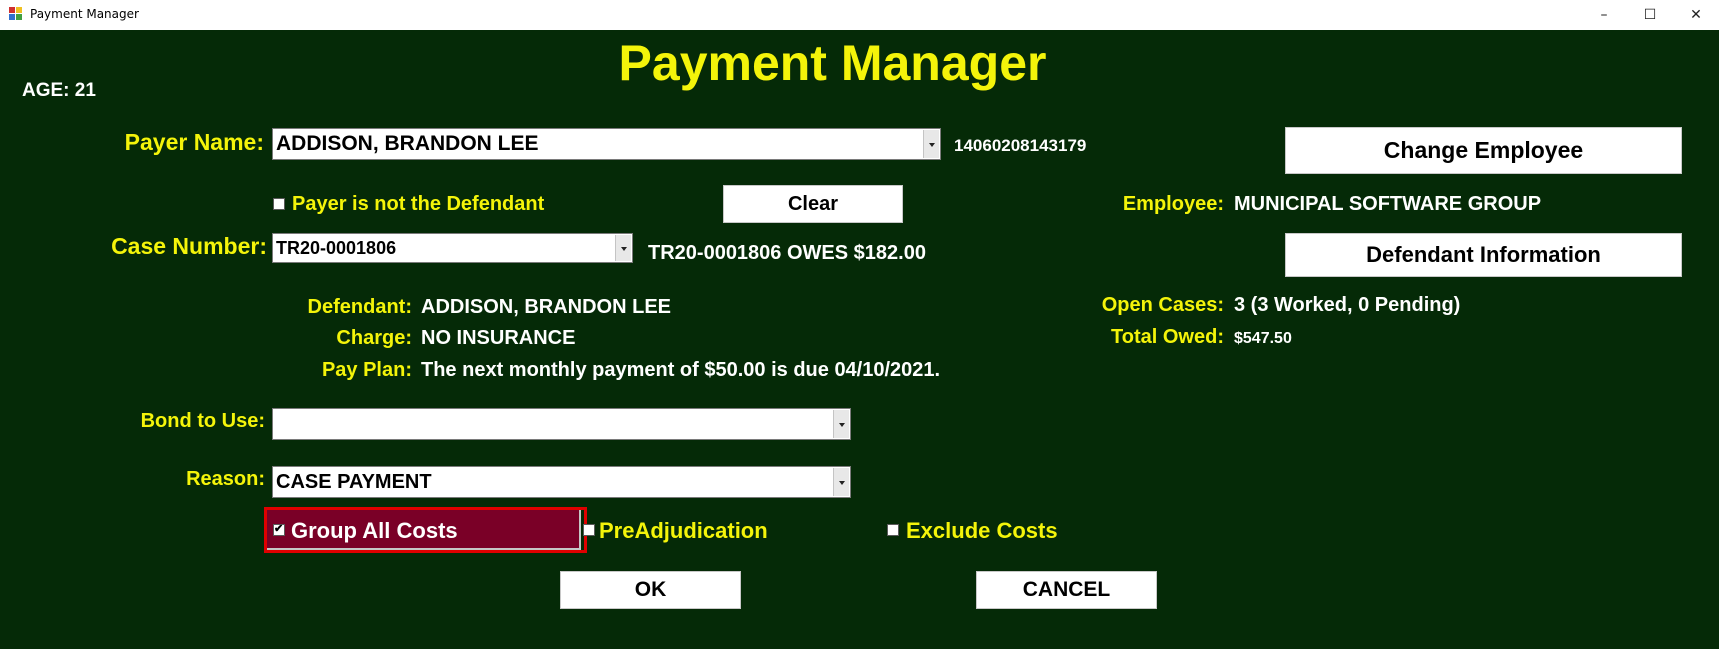 This screenshot has width=1719, height=649. What do you see at coordinates (1167, 337) in the screenshot?
I see `total-owed-label: Total Owed:` at bounding box center [1167, 337].